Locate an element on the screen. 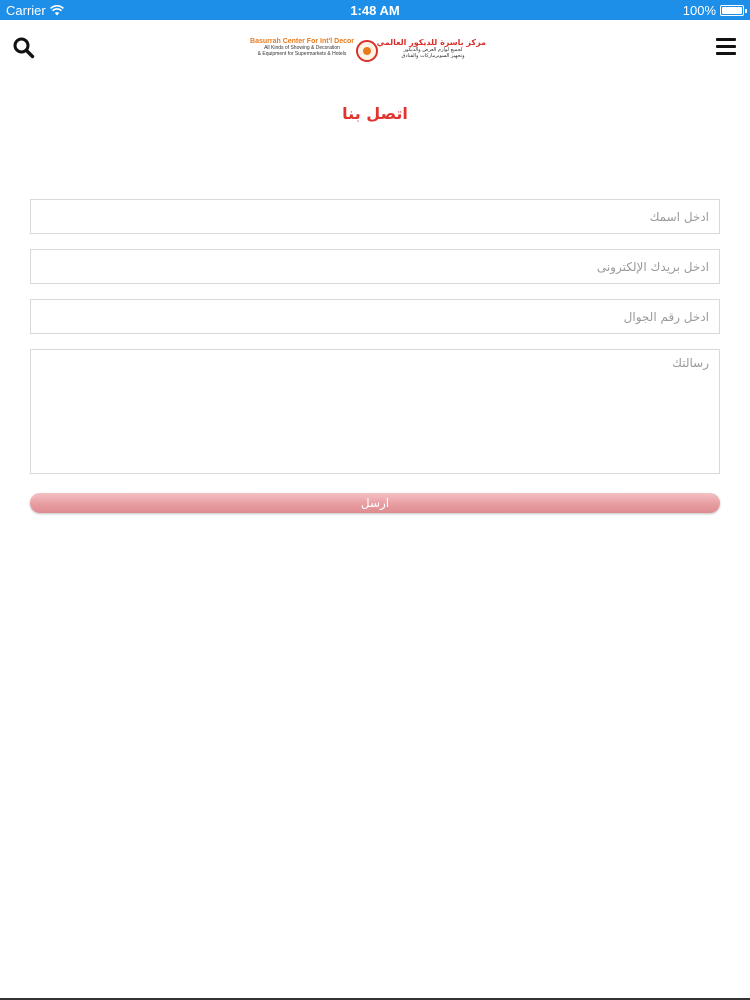 The height and width of the screenshot is (1000, 750). status-right: 100% is located at coordinates (714, 10).